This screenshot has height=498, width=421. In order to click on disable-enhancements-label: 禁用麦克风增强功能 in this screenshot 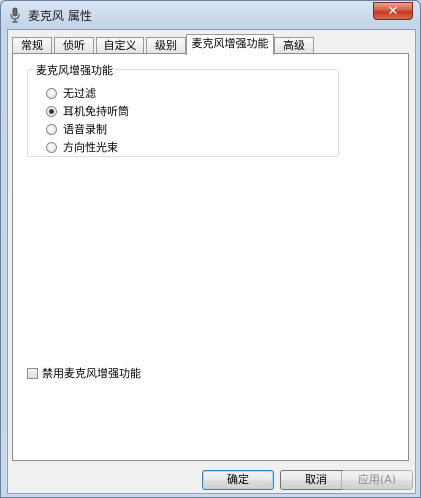, I will do `click(91, 373)`.